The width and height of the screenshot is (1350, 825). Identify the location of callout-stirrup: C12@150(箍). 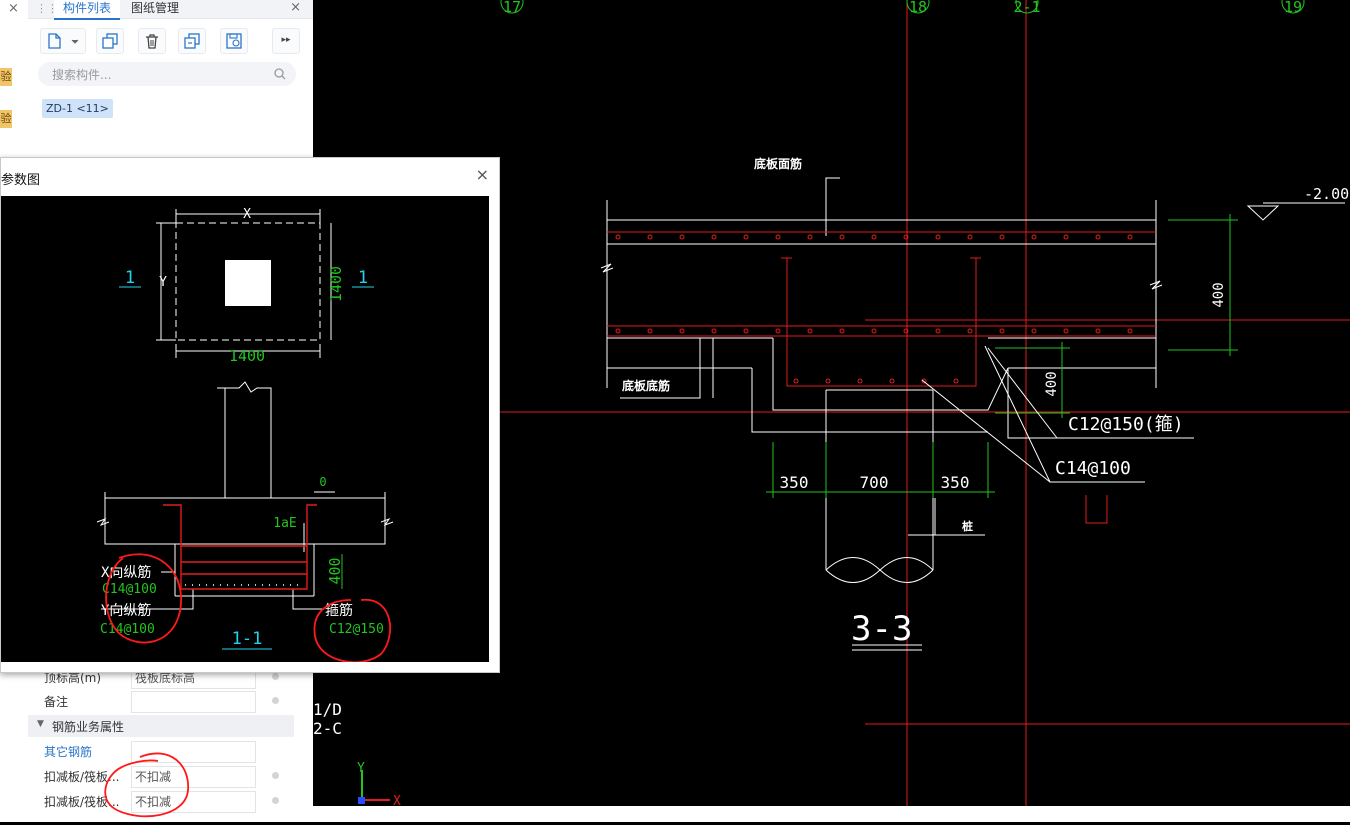
(1126, 424).